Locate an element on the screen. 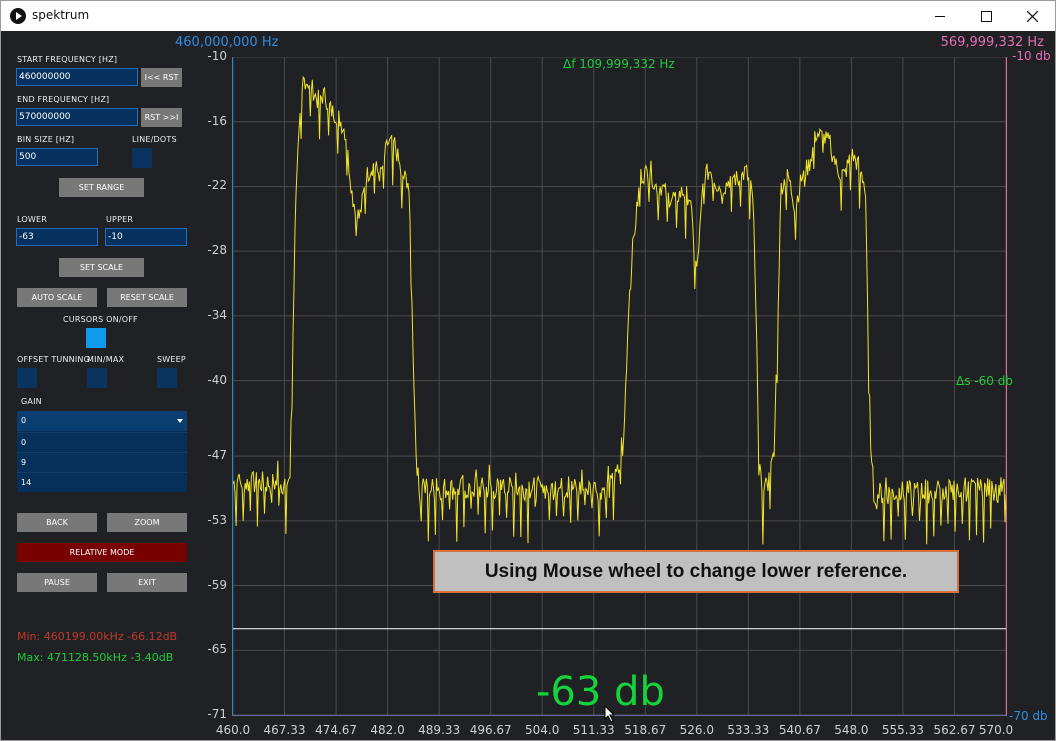 The height and width of the screenshot is (741, 1056). exit-button: EXIT is located at coordinates (147, 582).